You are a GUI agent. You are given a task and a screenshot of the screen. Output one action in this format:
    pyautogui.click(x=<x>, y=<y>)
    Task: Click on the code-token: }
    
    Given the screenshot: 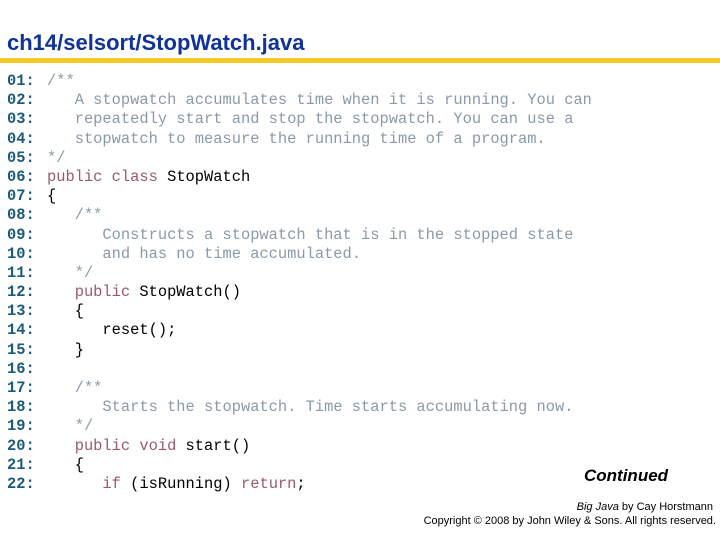 What is the action you would take?
    pyautogui.click(x=65, y=349)
    